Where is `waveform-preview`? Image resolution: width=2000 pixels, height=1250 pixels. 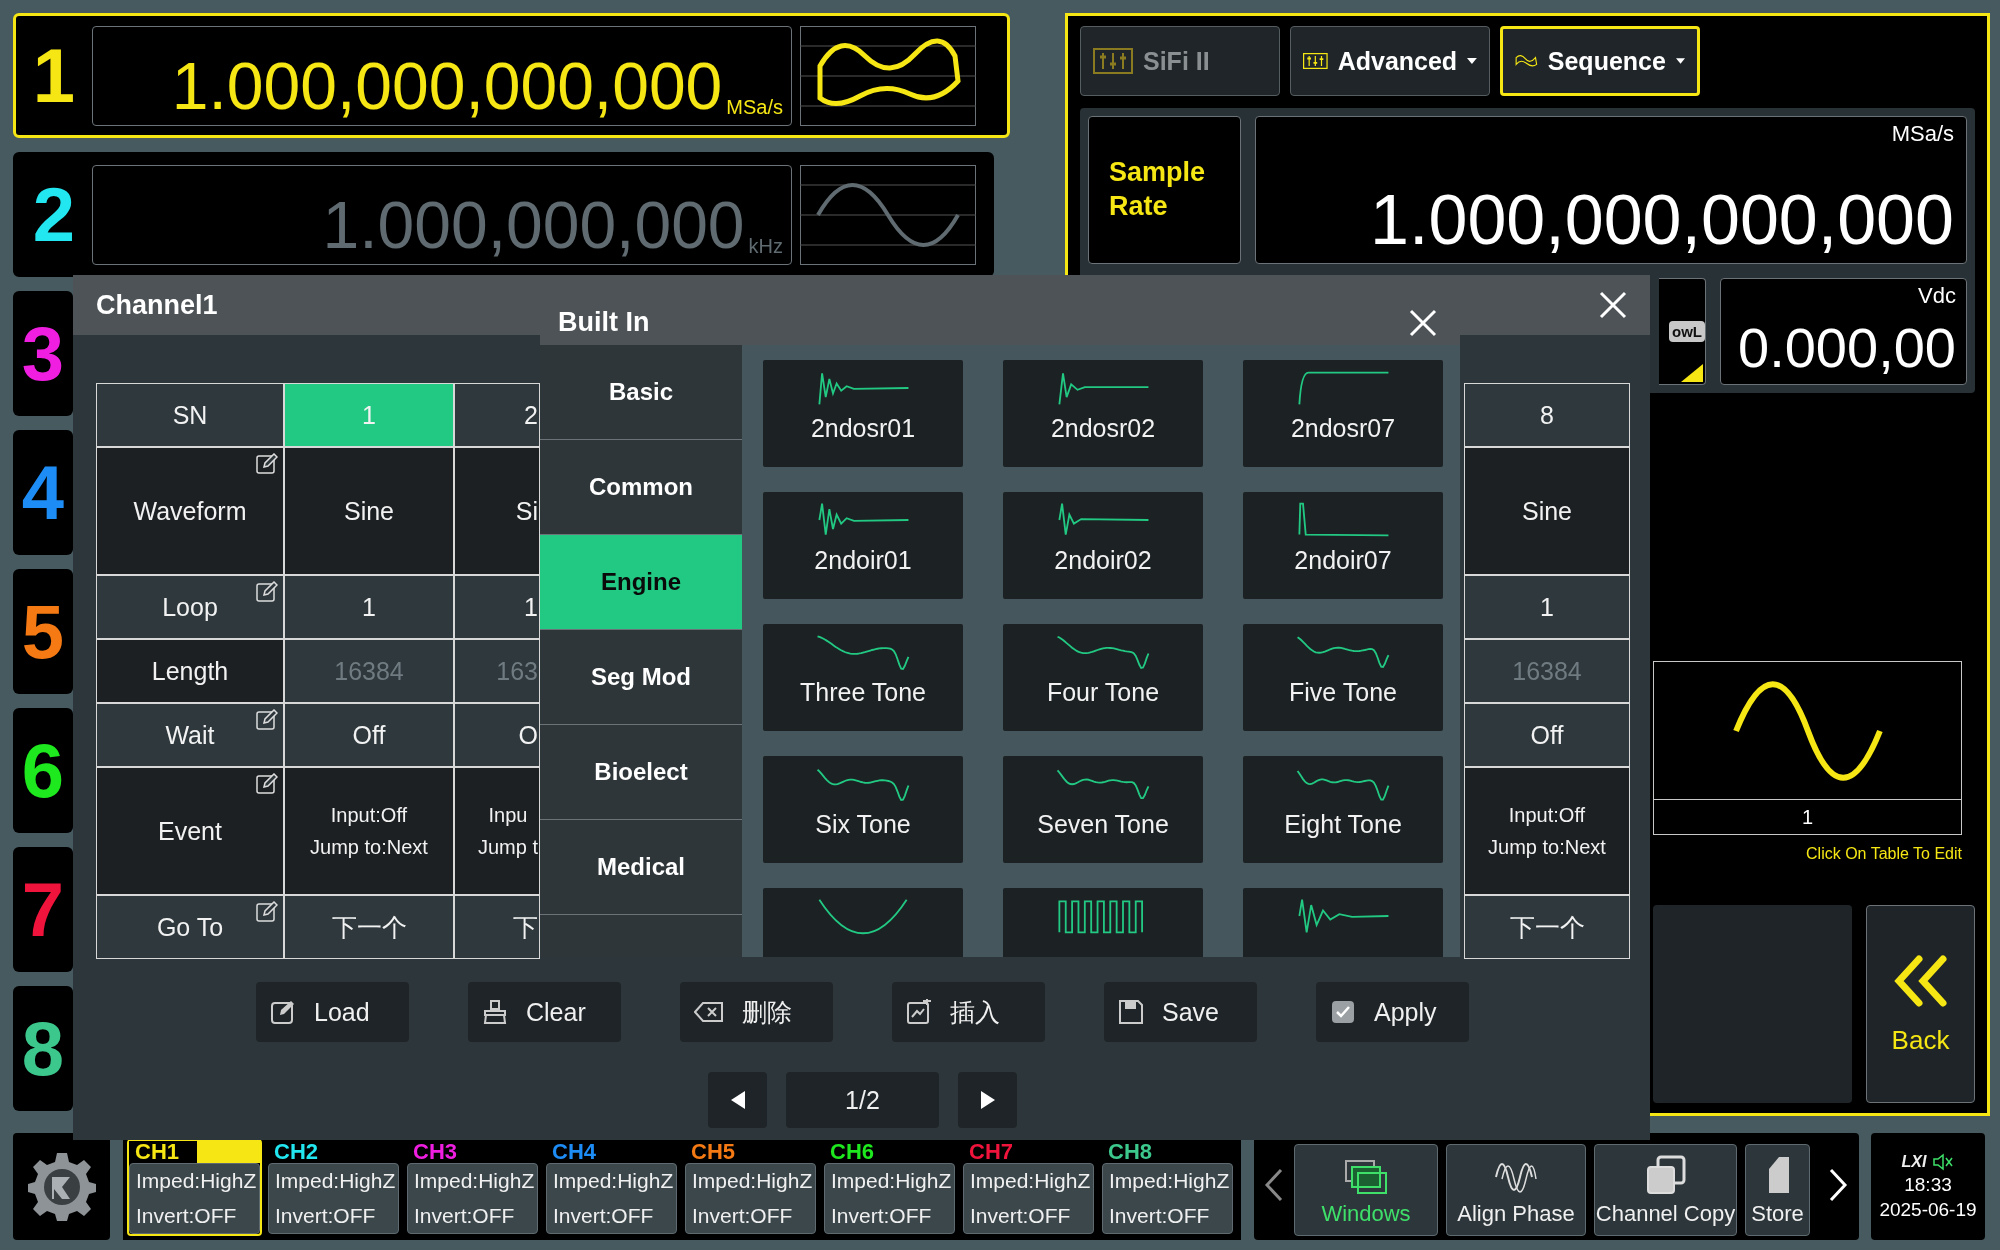
waveform-preview is located at coordinates (1807, 730).